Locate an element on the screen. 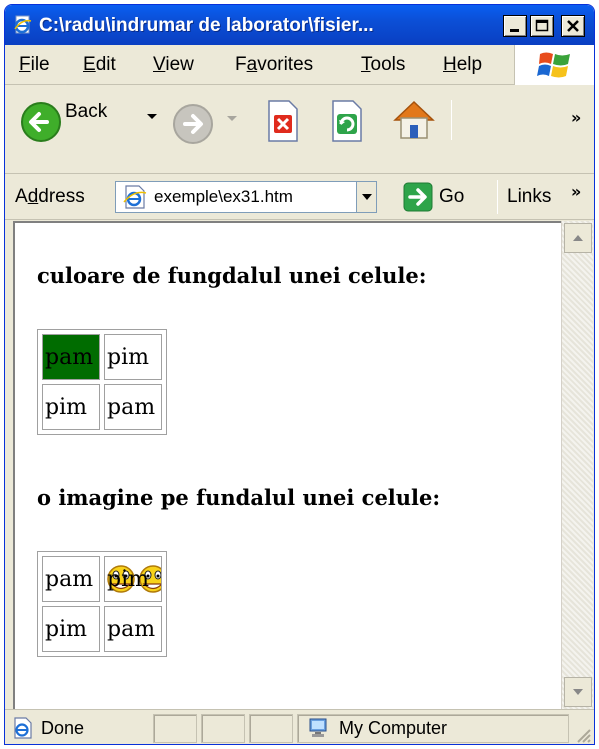  menu-file: File is located at coordinates (34, 65).